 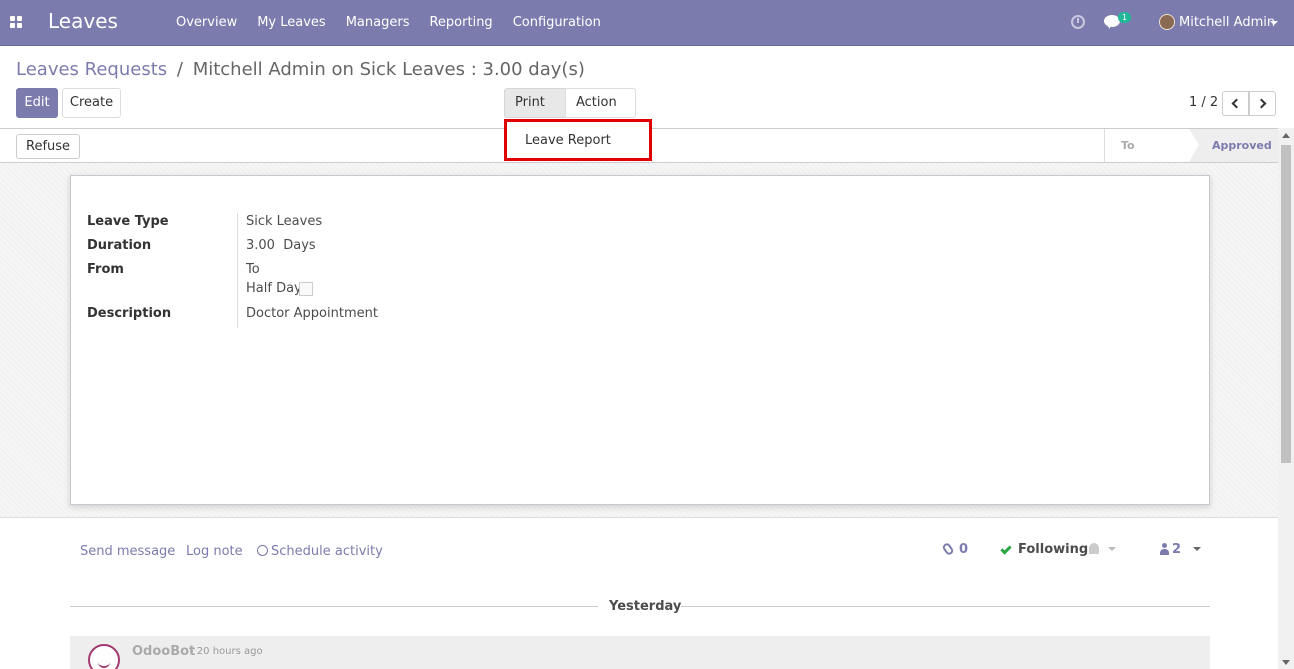 I want to click on activity-clock-icon, so click(x=1078, y=22).